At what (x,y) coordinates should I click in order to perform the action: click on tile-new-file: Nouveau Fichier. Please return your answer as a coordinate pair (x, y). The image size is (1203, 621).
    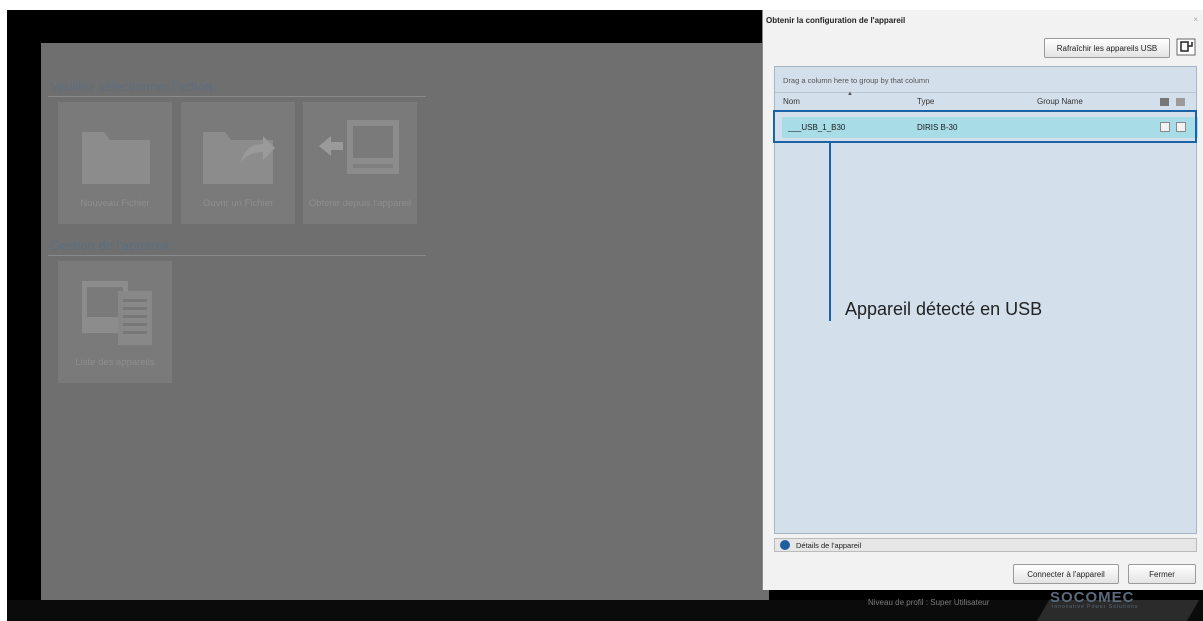
    Looking at the image, I should click on (115, 163).